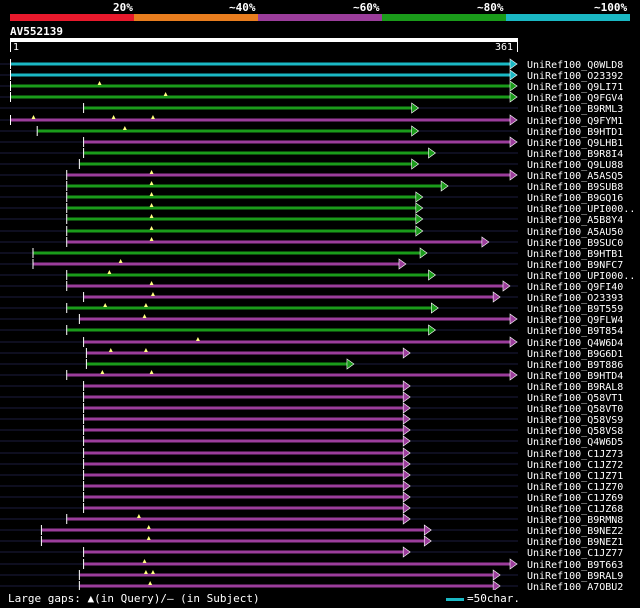  Describe the element at coordinates (575, 98) in the screenshot. I see `hit-id-link: UniRef100_Q9FGV4` at that location.